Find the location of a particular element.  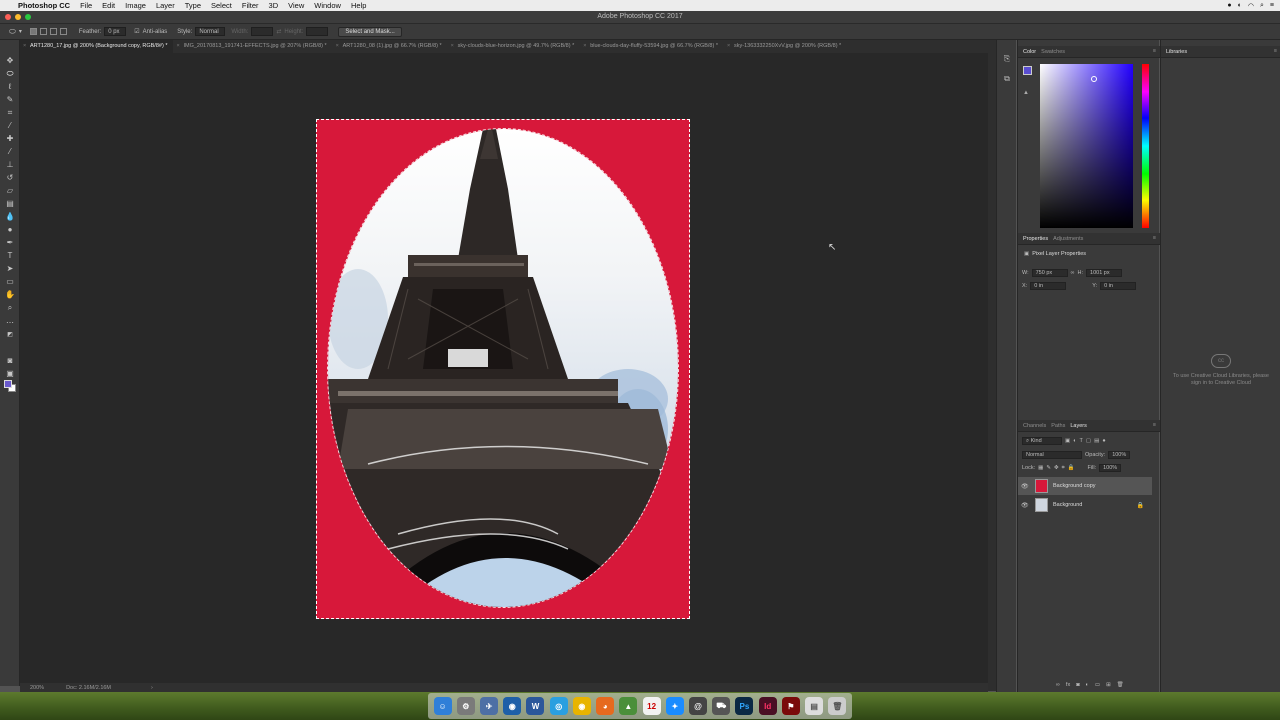

default-colors-icon: ◩ is located at coordinates (10, 335).